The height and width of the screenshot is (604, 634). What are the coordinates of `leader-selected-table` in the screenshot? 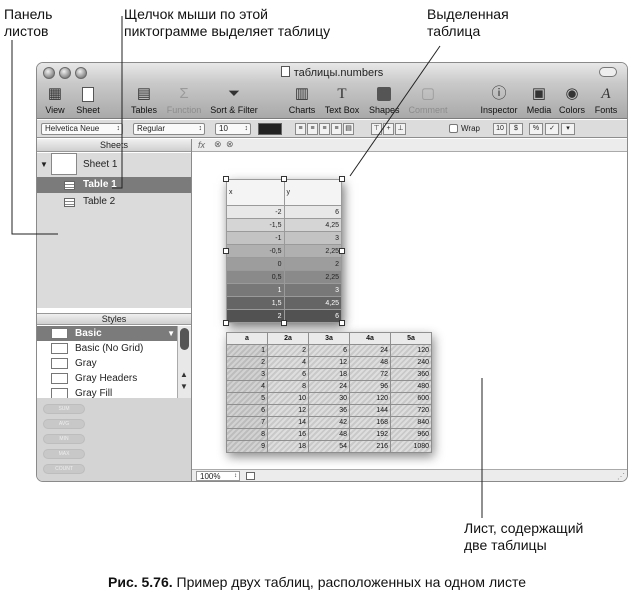 It's located at (395, 111).